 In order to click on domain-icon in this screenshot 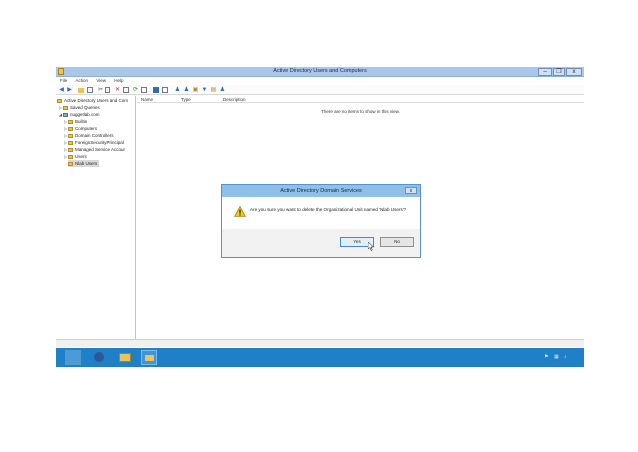, I will do `click(65, 114)`.